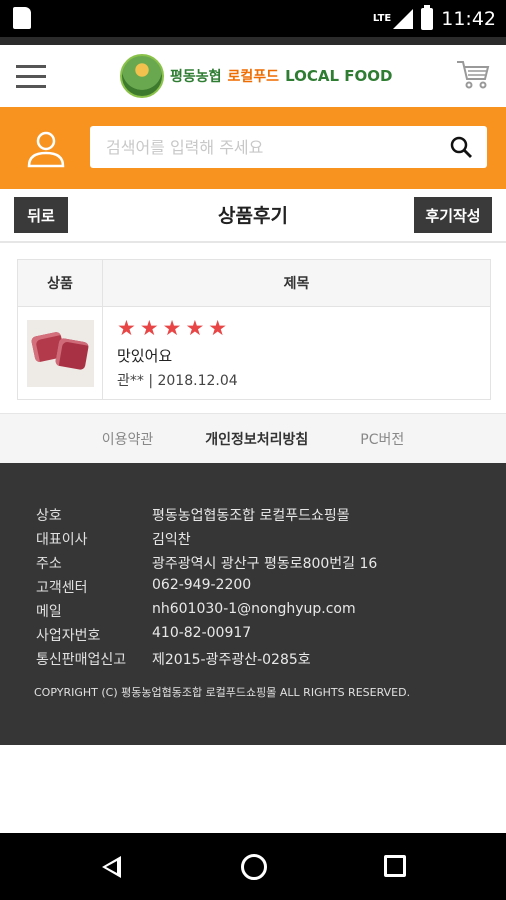  What do you see at coordinates (60, 283) in the screenshot?
I see `column-header-product: 상품` at bounding box center [60, 283].